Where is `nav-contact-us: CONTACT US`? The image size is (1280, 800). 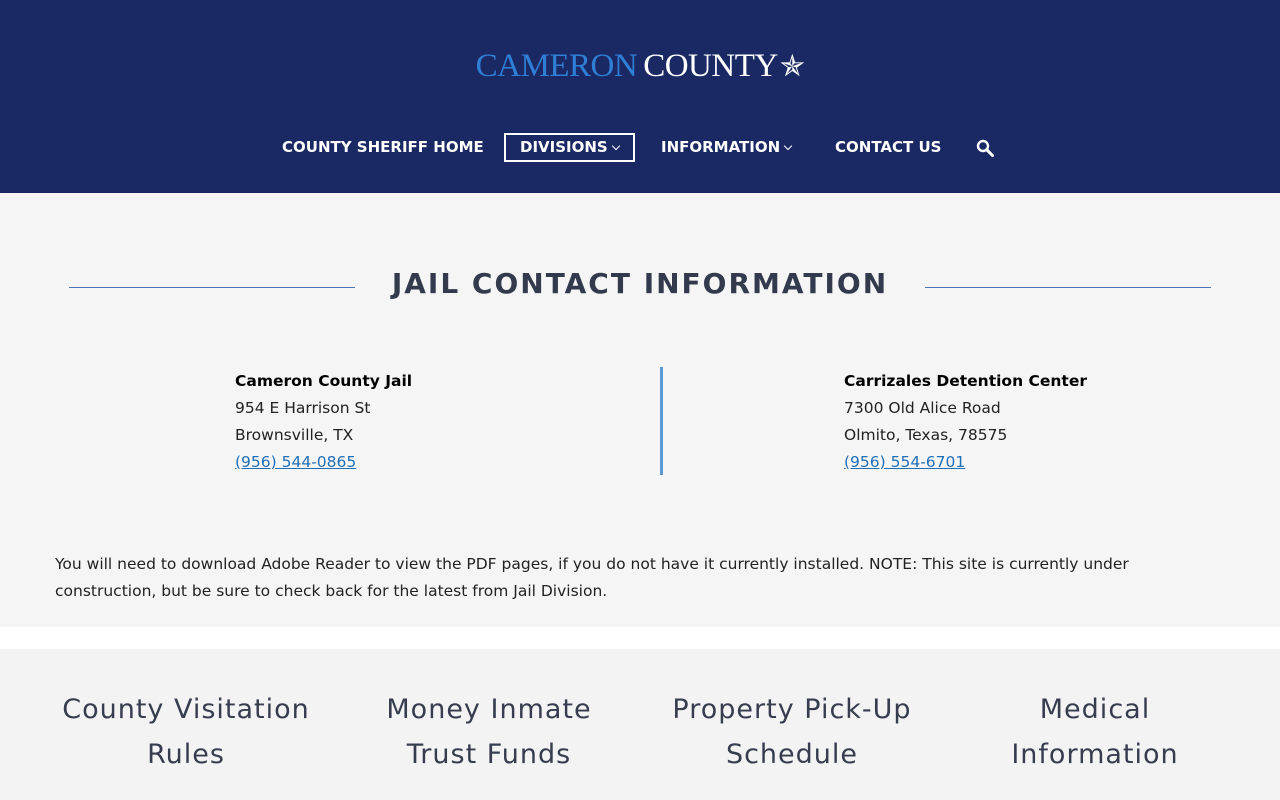
nav-contact-us: CONTACT US is located at coordinates (888, 147).